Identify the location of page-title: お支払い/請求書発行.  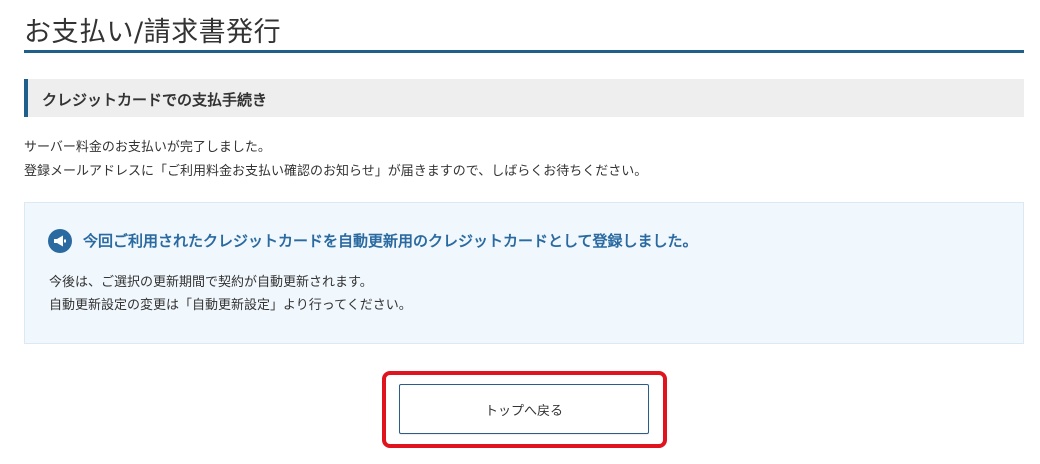
(153, 32).